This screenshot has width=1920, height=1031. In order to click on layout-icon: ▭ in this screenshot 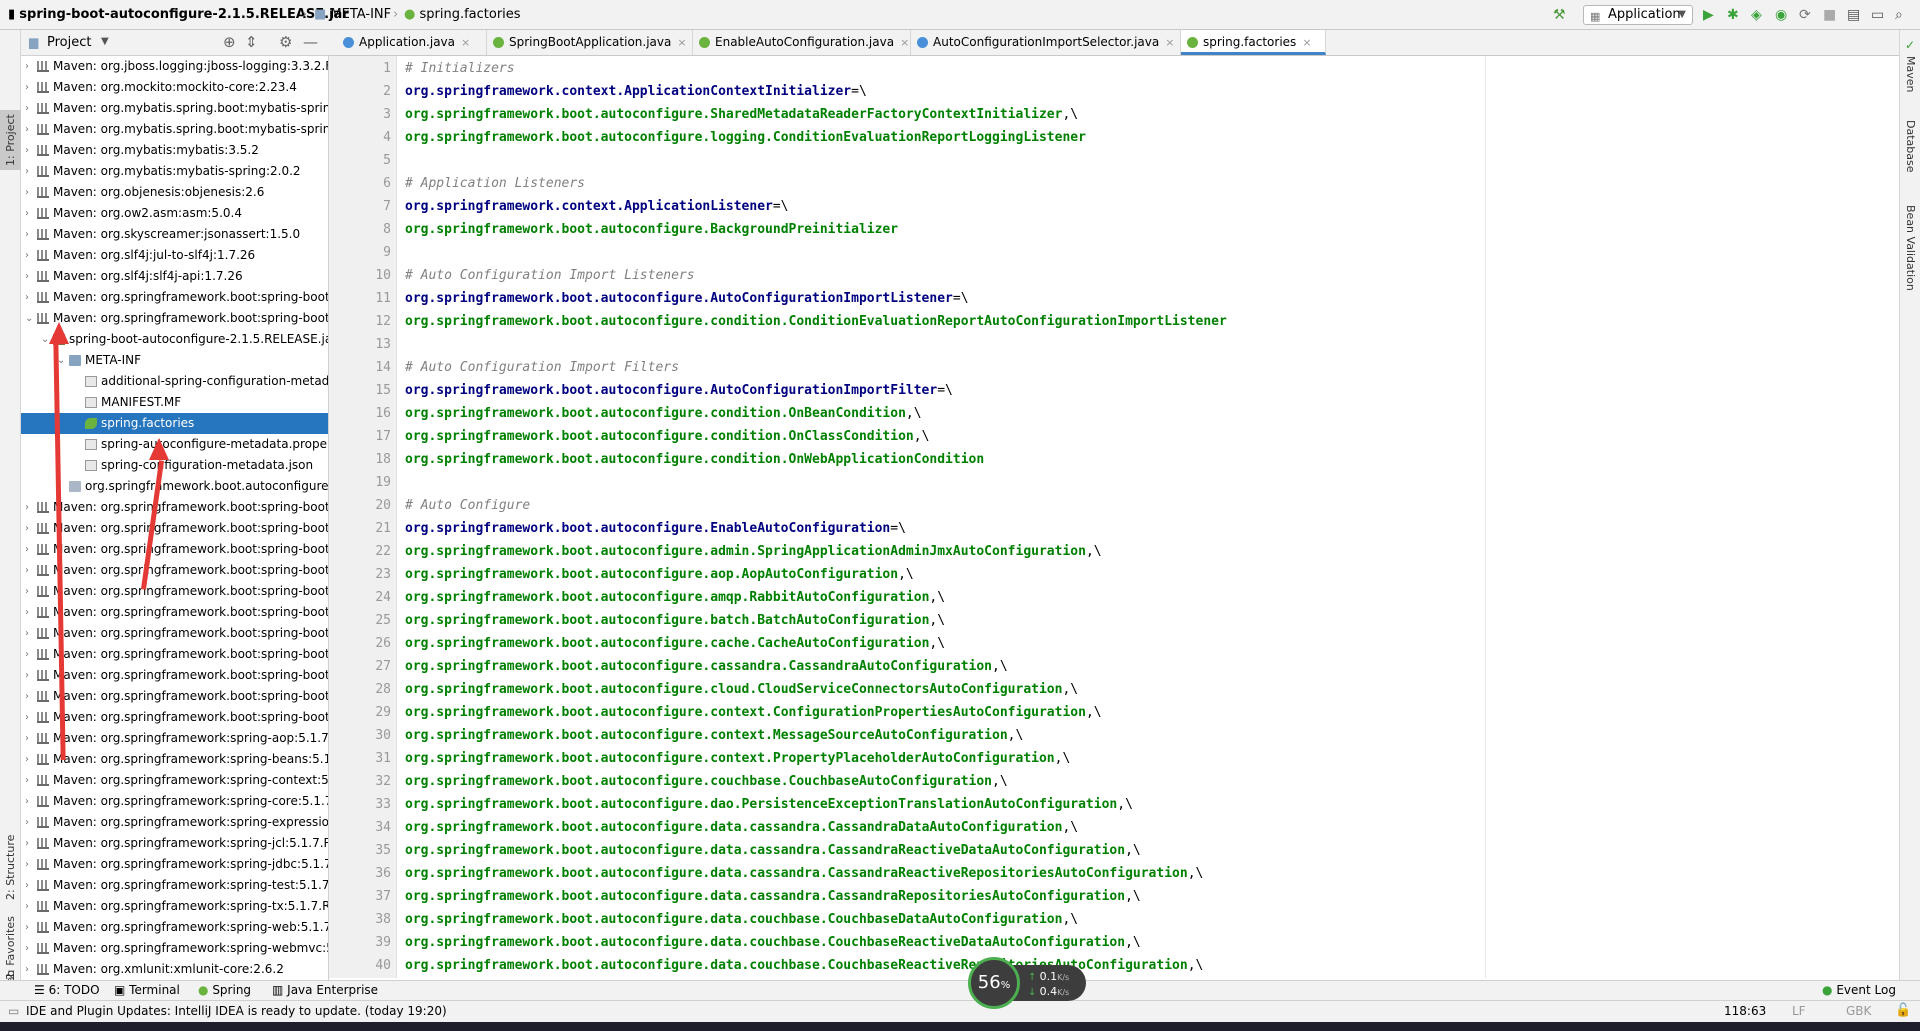, I will do `click(1879, 15)`.